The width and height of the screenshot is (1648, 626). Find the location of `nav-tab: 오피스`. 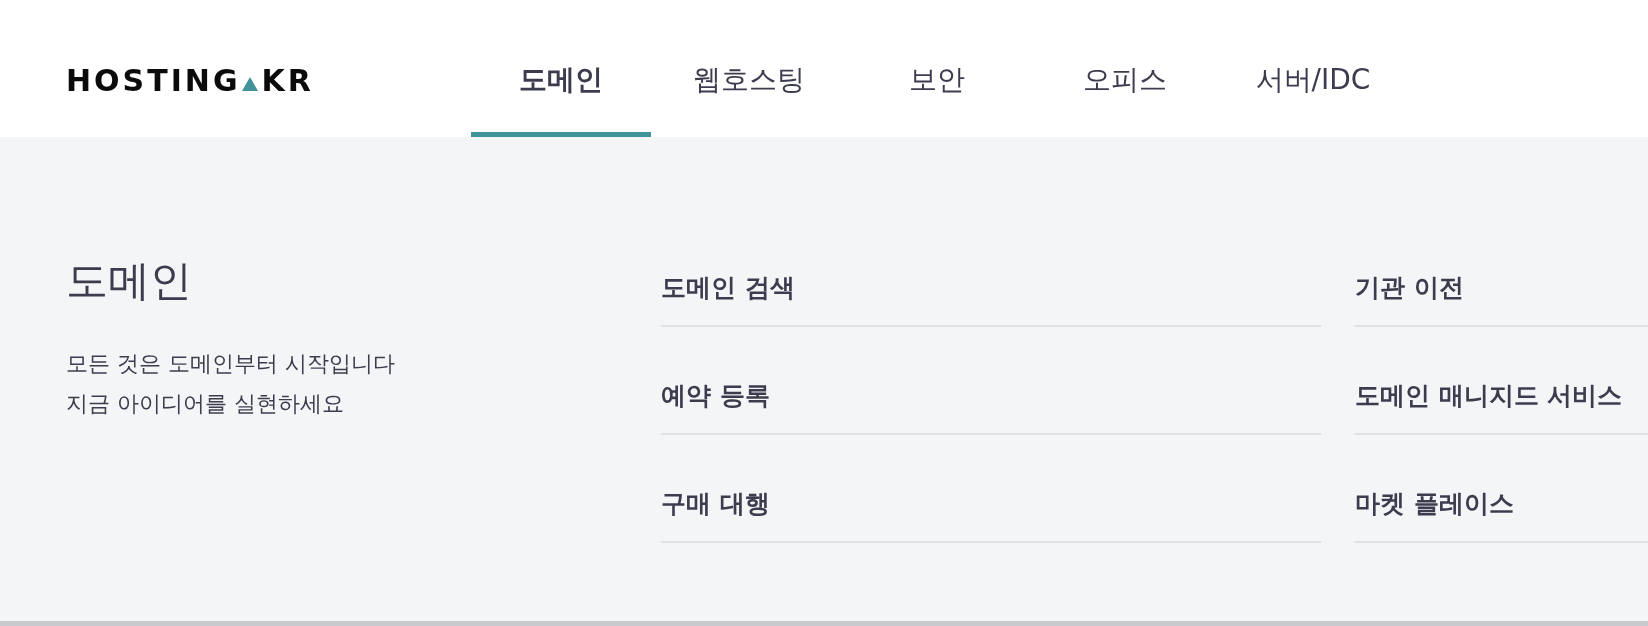

nav-tab: 오피스 is located at coordinates (1125, 68).